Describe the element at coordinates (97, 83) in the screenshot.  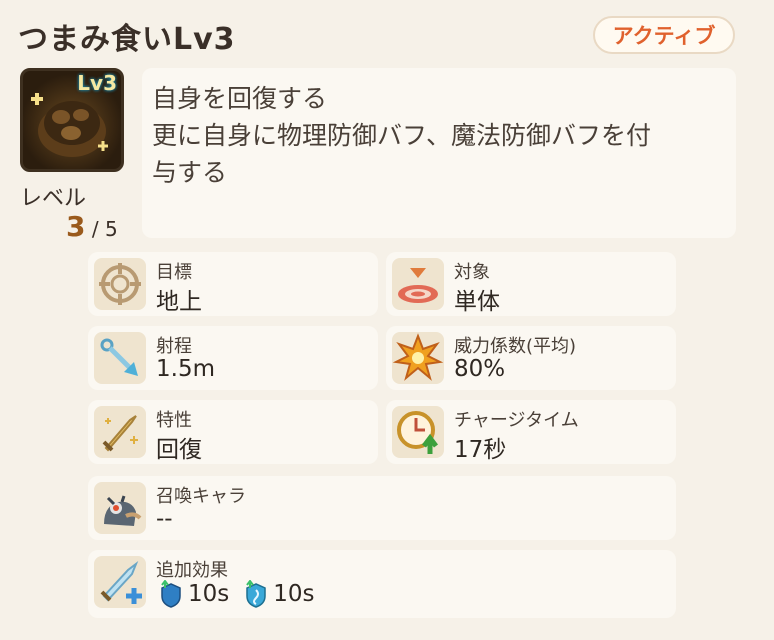
I see `skill-icon-level: Lv3` at that location.